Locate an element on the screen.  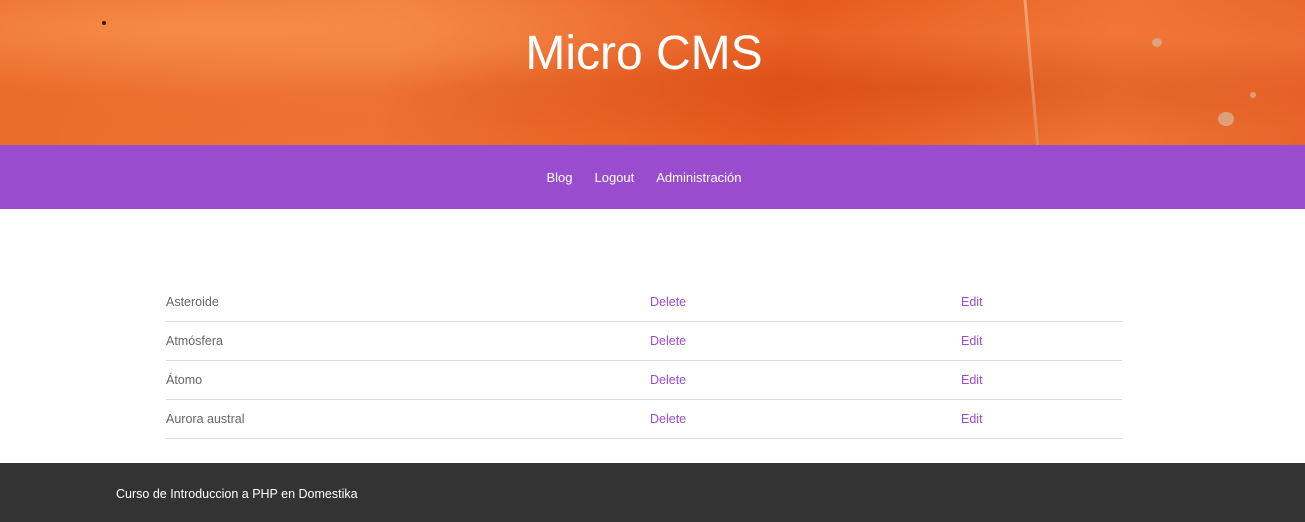
post-title: Átomo is located at coordinates (184, 380).